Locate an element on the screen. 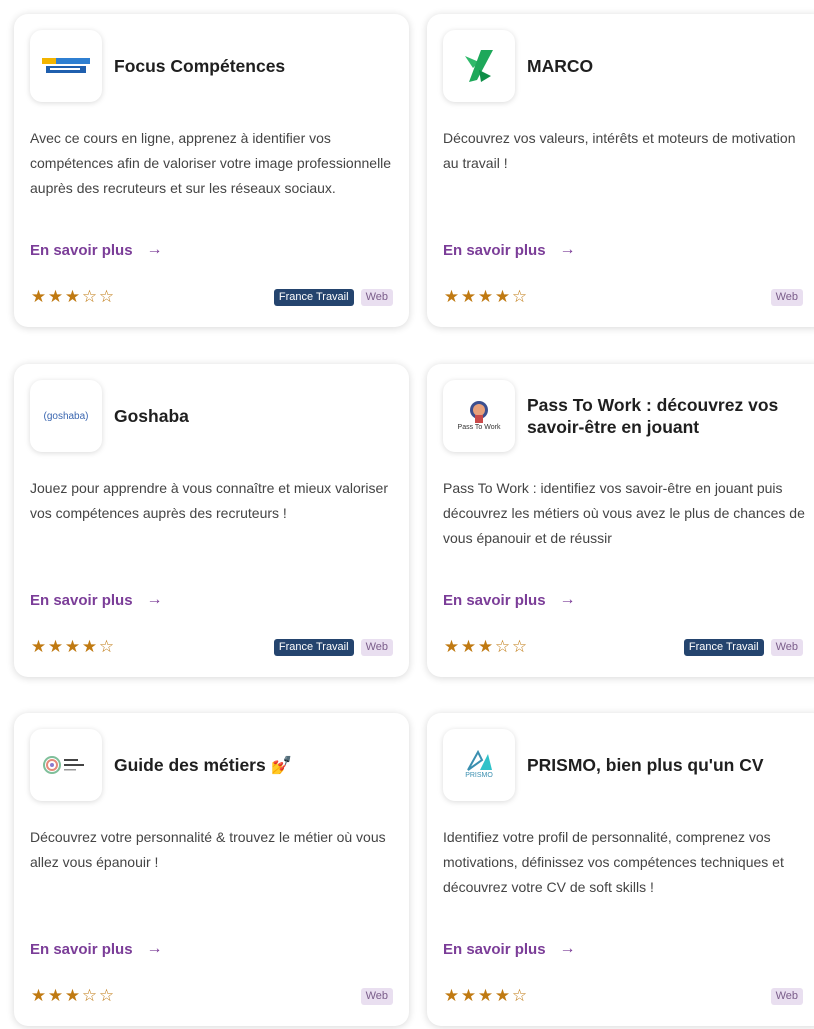 Image resolution: width=814 pixels, height=1029 pixels. card-title: PRISMO, bien plus qu'un CV is located at coordinates (645, 765).